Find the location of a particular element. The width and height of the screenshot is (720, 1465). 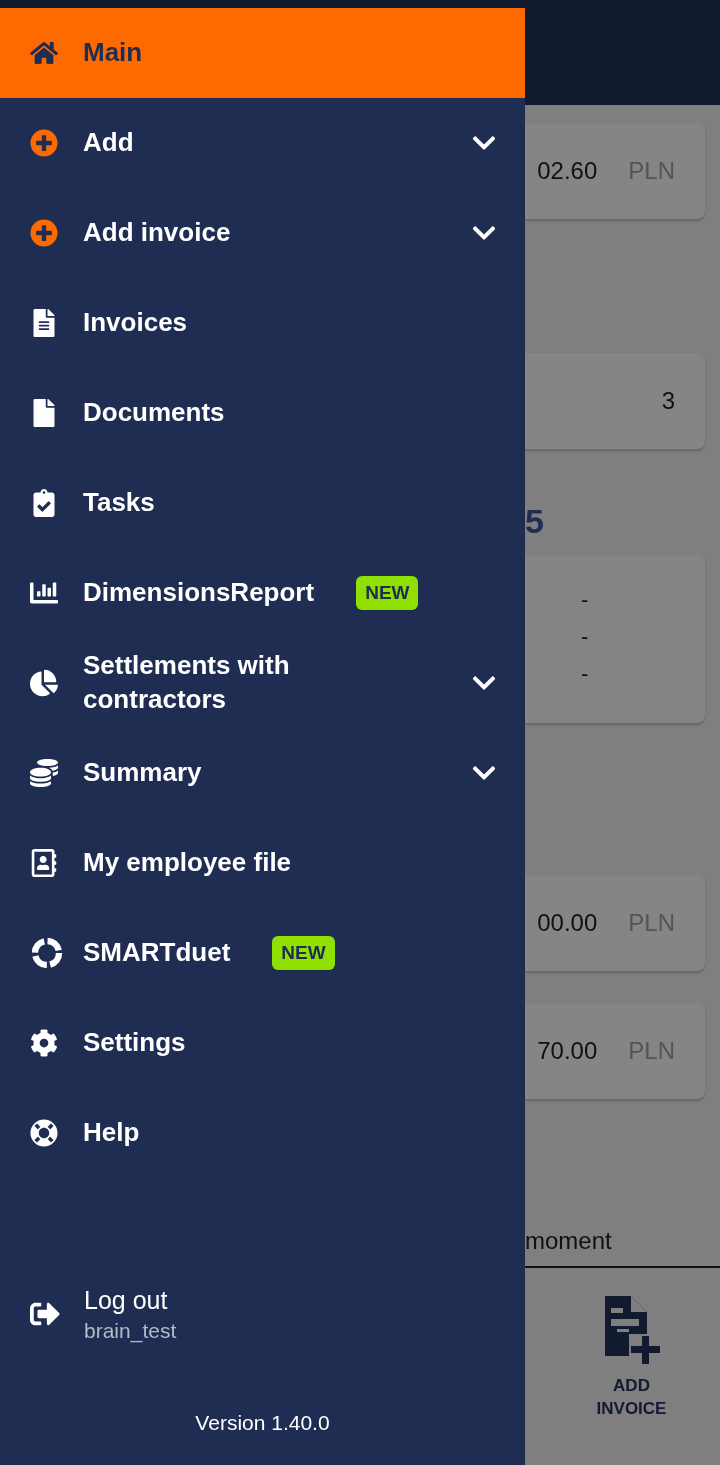

menu-item: Settlements with contractors is located at coordinates (262, 683).